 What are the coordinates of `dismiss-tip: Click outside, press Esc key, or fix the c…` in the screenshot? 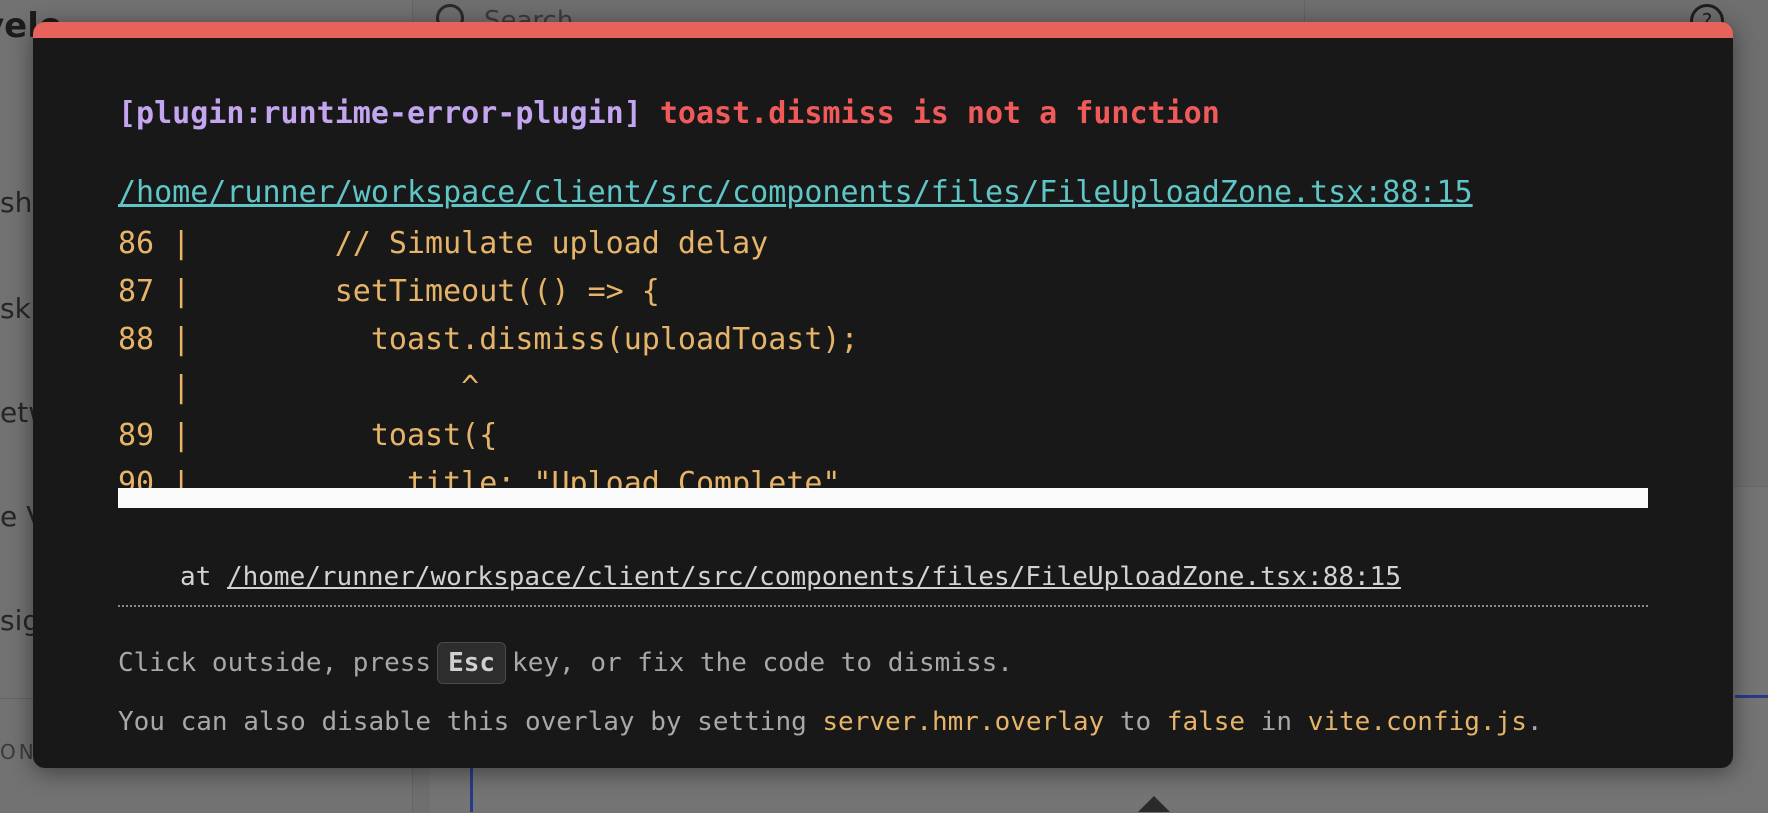 It's located at (565, 663).